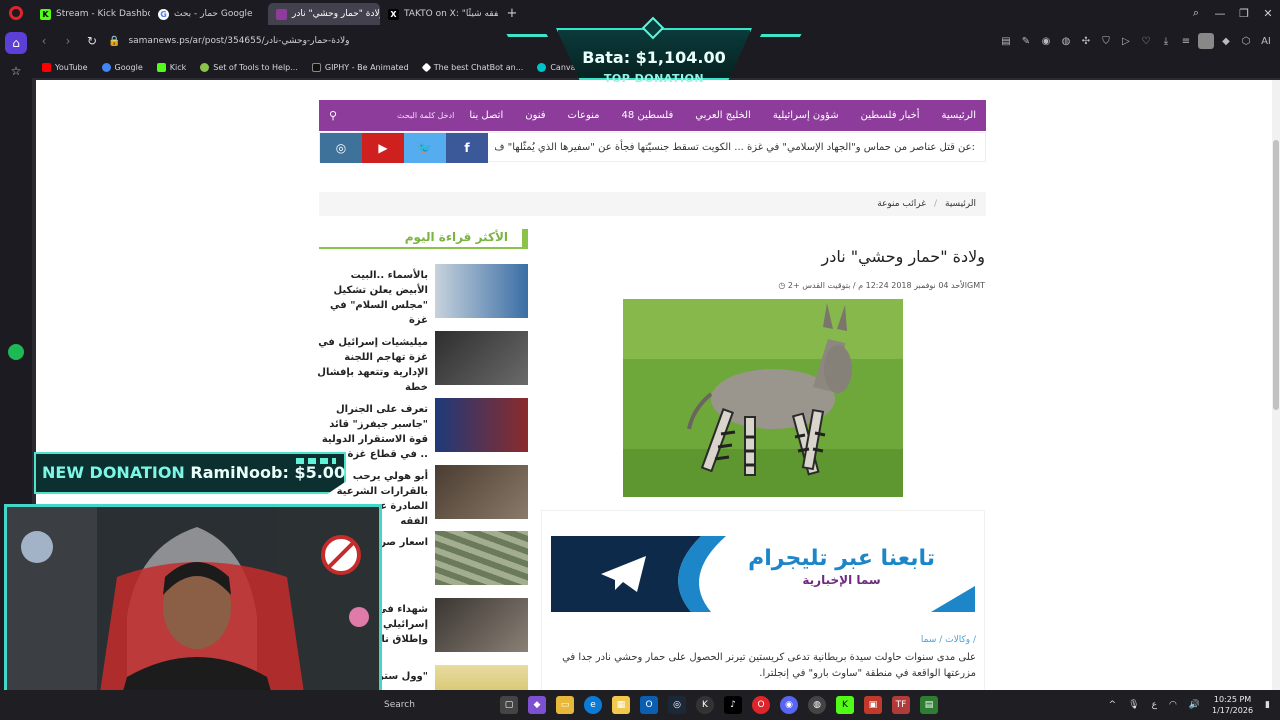 Image resolution: width=1280 pixels, height=720 pixels. Describe the element at coordinates (65, 67) in the screenshot. I see `bookmark-youtube: YouTube` at that location.